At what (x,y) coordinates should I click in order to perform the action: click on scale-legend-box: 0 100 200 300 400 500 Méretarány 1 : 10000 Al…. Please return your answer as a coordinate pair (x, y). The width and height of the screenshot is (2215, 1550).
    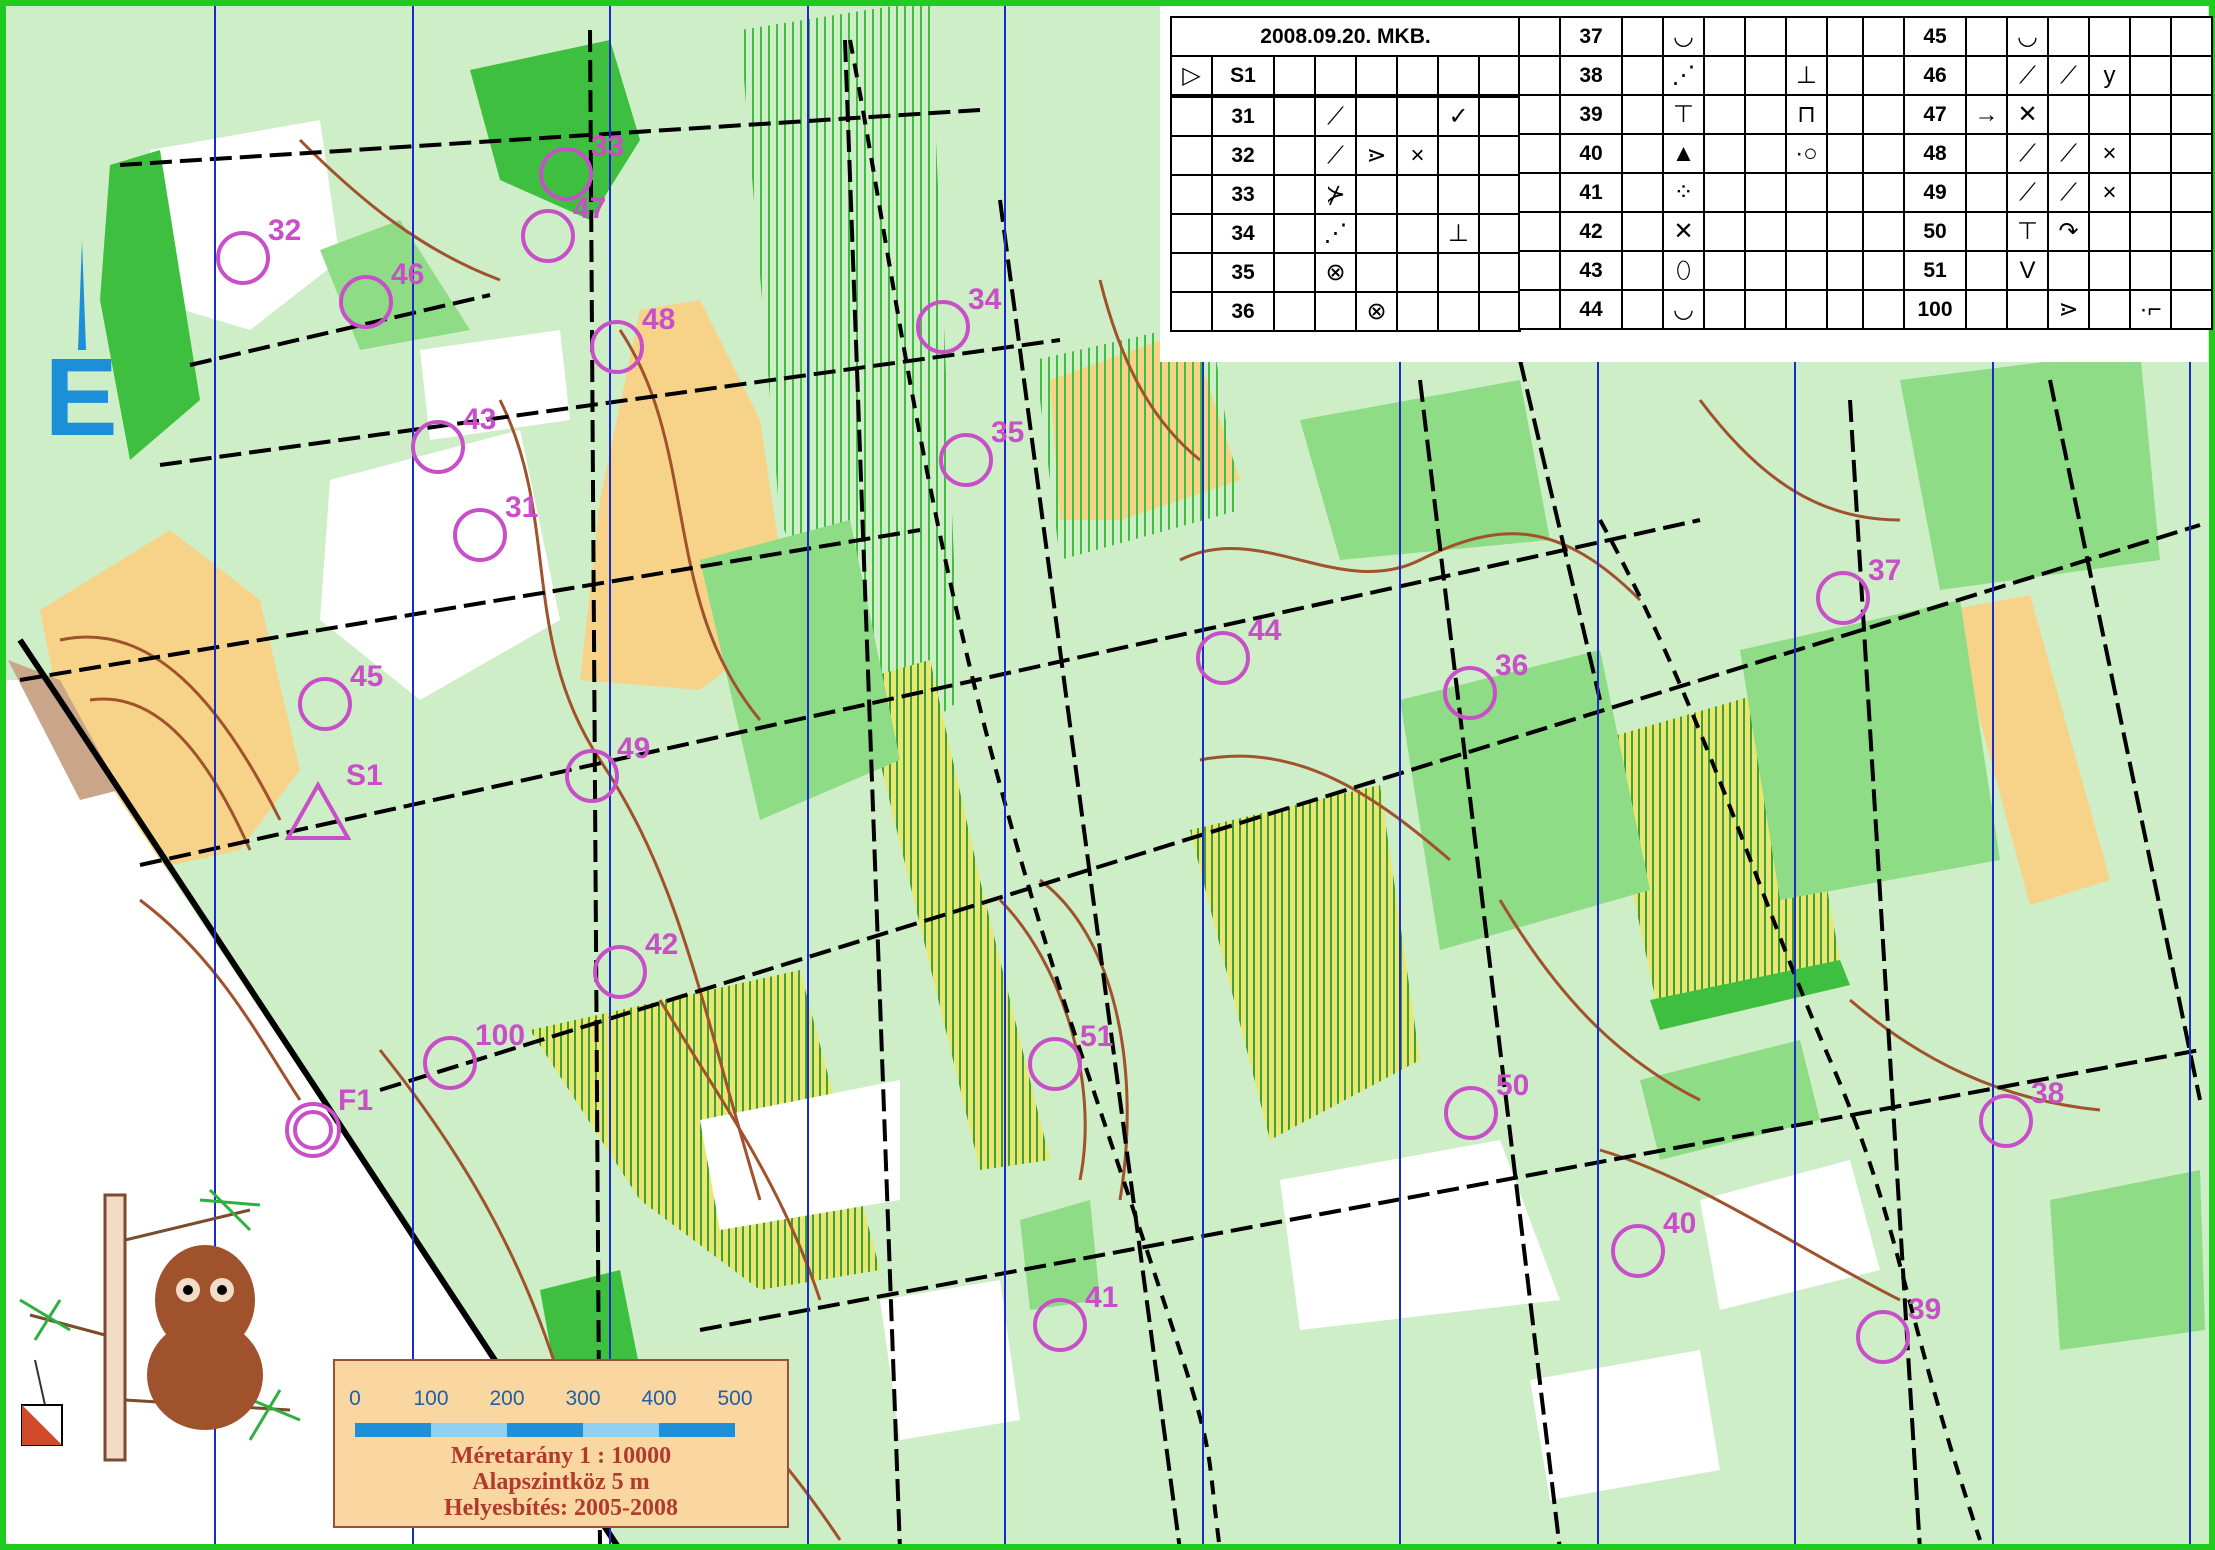
    Looking at the image, I should click on (561, 1443).